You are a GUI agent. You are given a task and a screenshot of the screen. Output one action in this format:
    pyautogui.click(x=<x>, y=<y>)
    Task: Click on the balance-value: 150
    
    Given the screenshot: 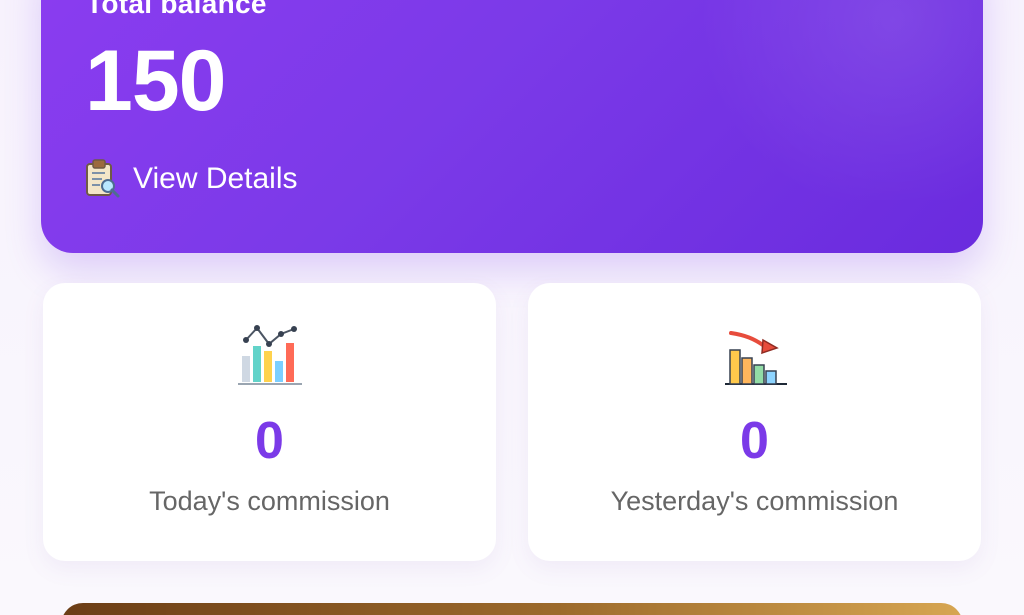 What is the action you would take?
    pyautogui.click(x=155, y=81)
    